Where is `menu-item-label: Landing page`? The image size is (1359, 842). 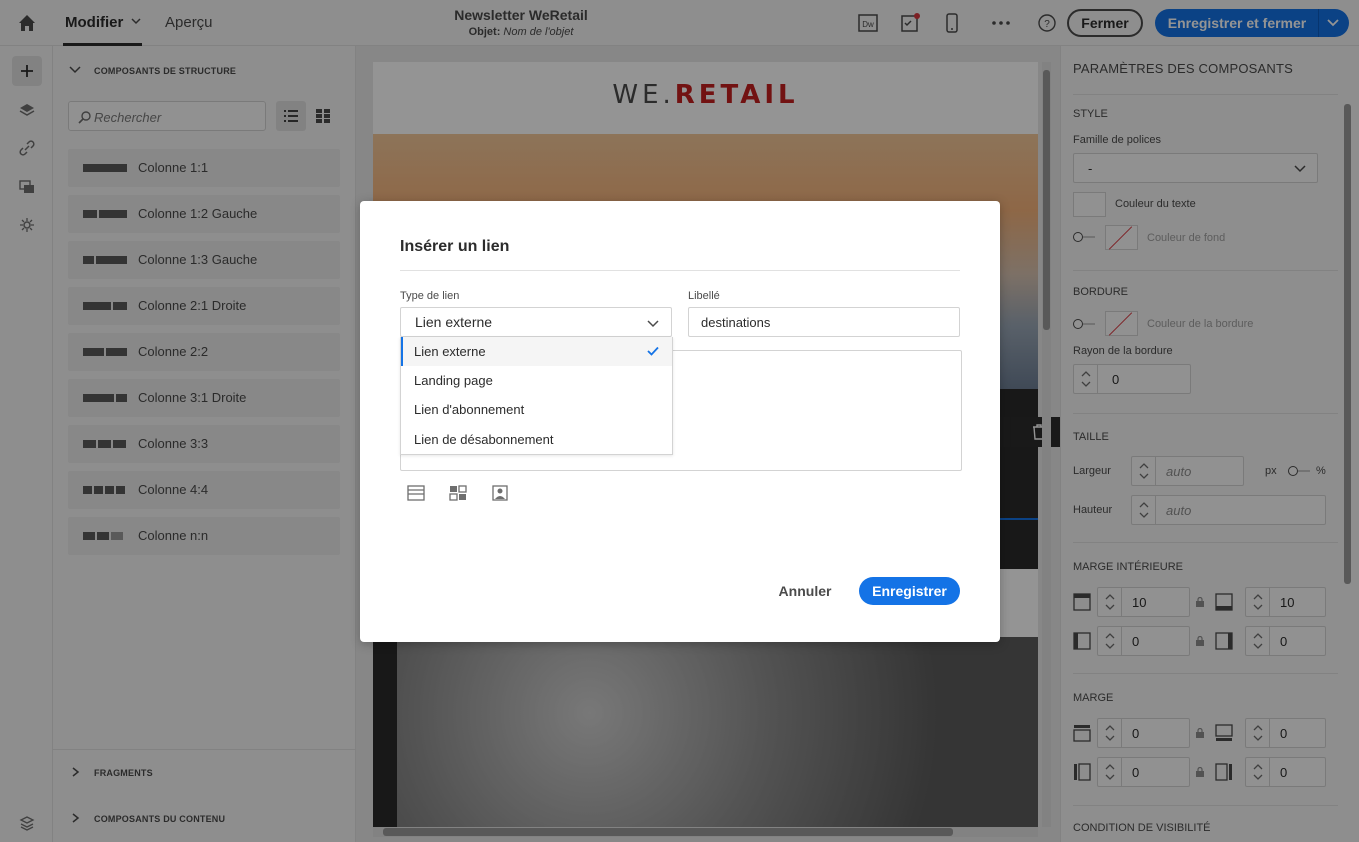 menu-item-label: Landing page is located at coordinates (453, 380).